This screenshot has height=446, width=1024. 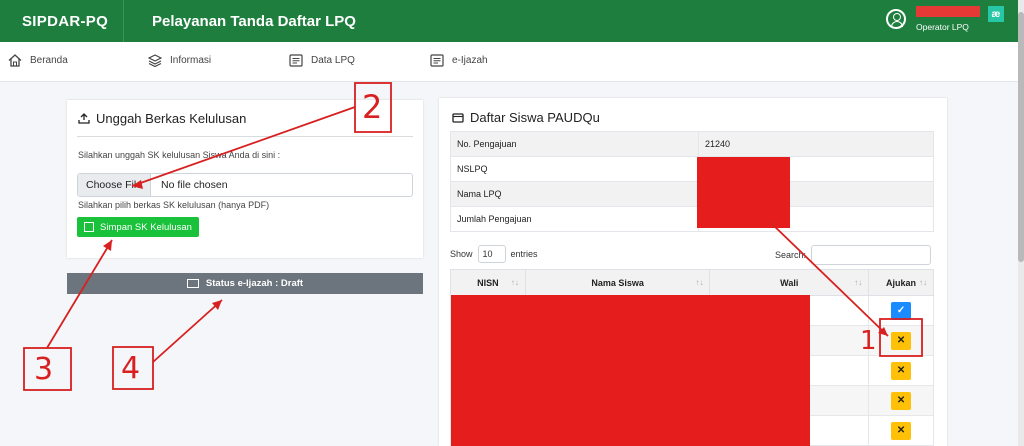 What do you see at coordinates (458, 118) in the screenshot?
I see `folder-icon` at bounding box center [458, 118].